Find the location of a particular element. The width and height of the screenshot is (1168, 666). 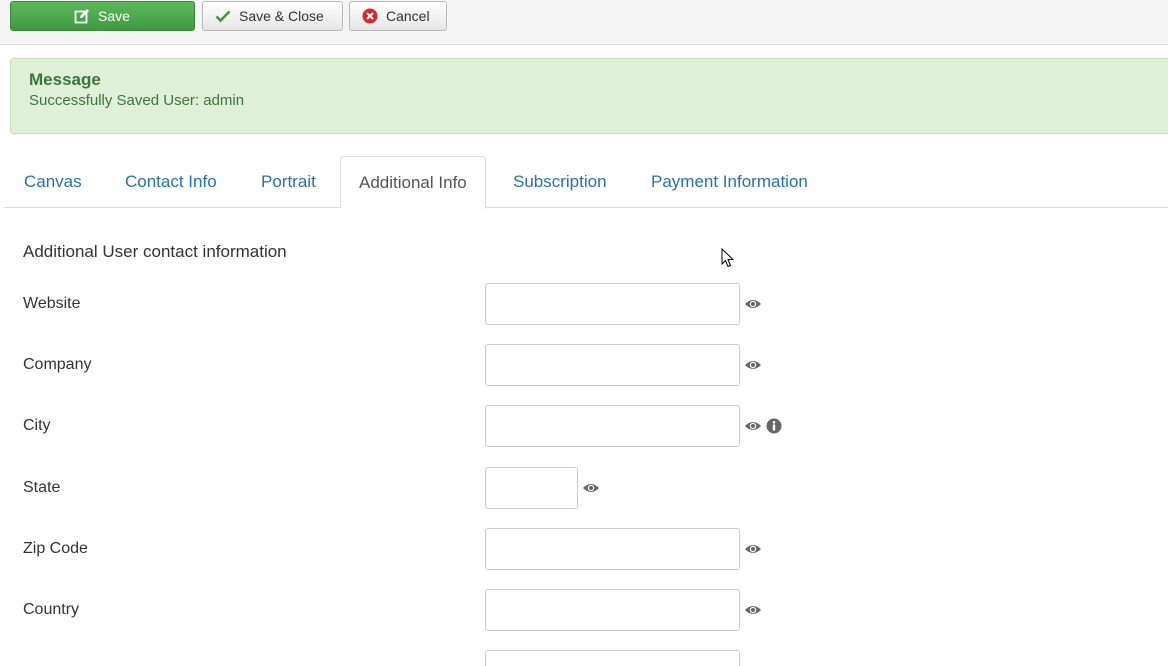

form-row-country: Country is located at coordinates (584, 611).